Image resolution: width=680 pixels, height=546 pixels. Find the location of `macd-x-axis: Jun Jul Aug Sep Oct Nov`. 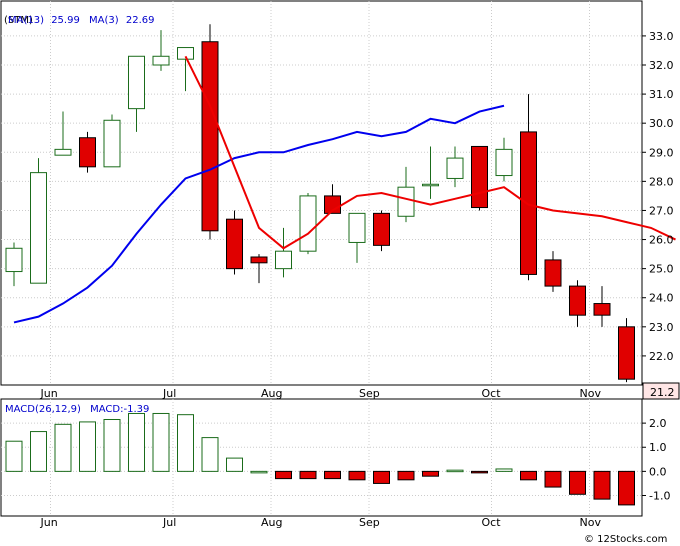

macd-x-axis: Jun Jul Aug Sep Oct Nov is located at coordinates (321, 522).